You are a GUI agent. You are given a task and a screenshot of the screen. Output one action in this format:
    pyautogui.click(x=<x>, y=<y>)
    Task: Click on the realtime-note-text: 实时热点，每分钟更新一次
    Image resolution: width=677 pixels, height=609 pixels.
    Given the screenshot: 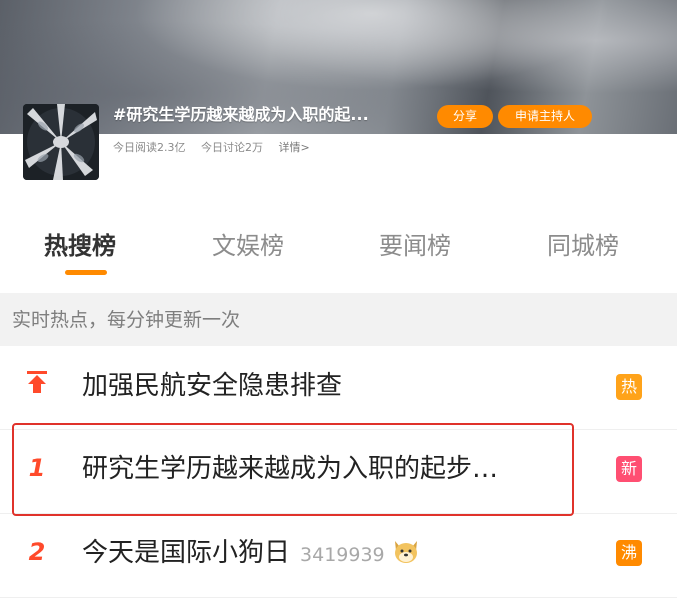 What is the action you would take?
    pyautogui.click(x=126, y=320)
    